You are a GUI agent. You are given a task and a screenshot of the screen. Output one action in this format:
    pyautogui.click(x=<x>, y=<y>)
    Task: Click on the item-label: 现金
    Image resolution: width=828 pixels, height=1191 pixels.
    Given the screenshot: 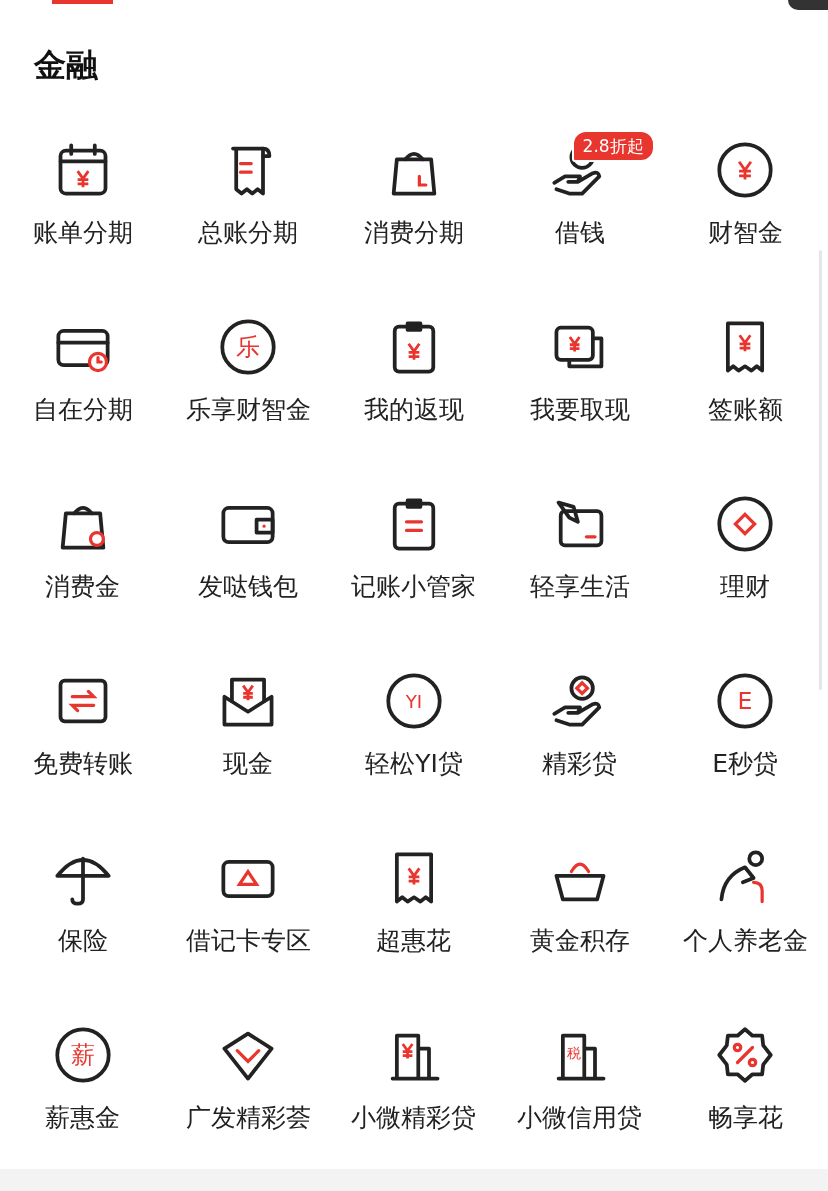 What is the action you would take?
    pyautogui.click(x=248, y=764)
    